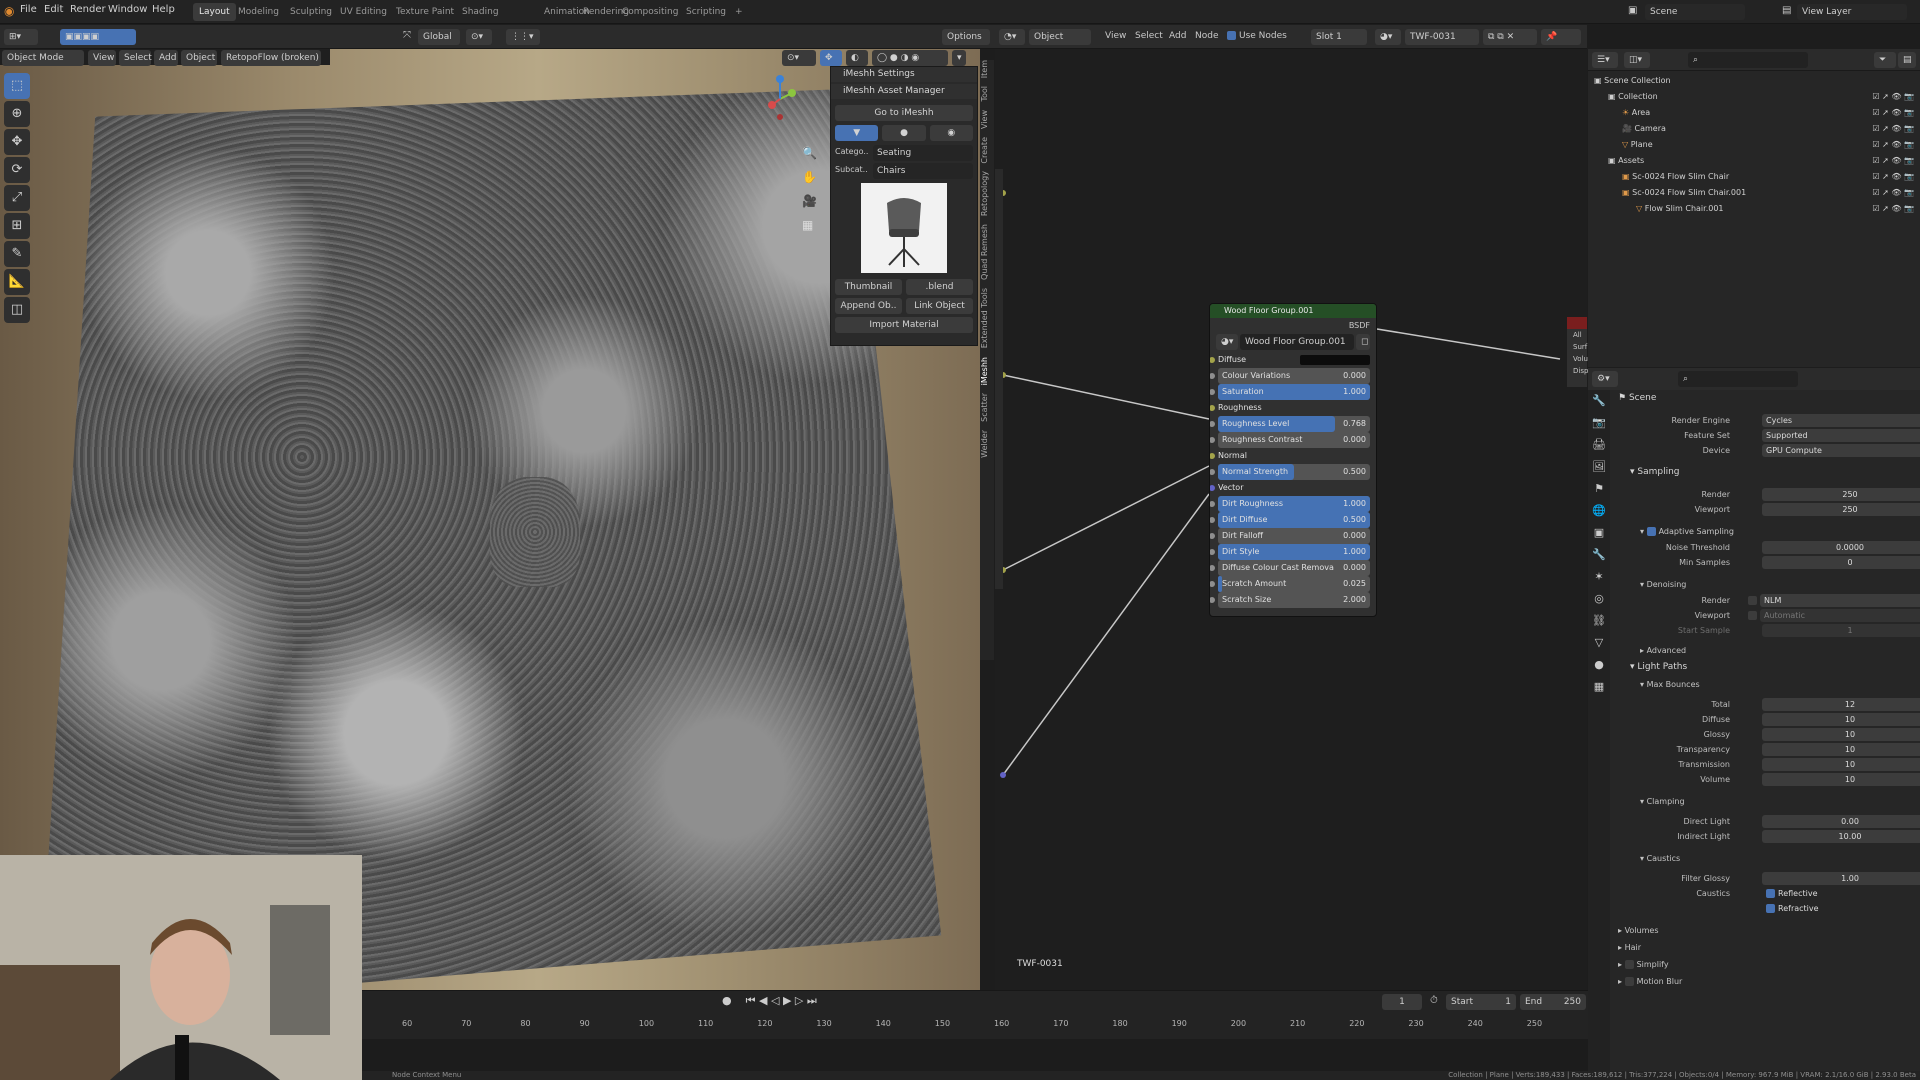 The width and height of the screenshot is (1920, 1080). I want to click on material-slot-dropdown: Slot 1, so click(1339, 37).